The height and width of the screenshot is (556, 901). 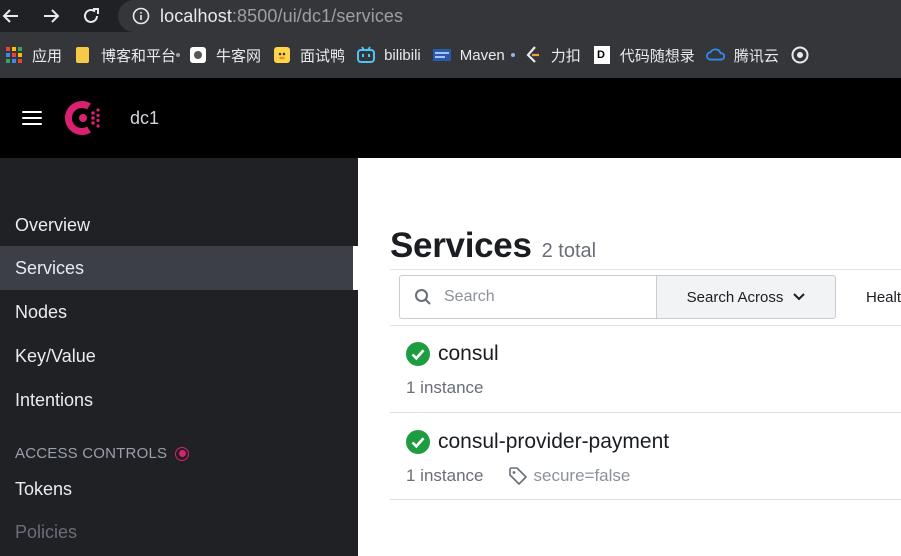 I want to click on page-title: Services 2 total, so click(x=493, y=246).